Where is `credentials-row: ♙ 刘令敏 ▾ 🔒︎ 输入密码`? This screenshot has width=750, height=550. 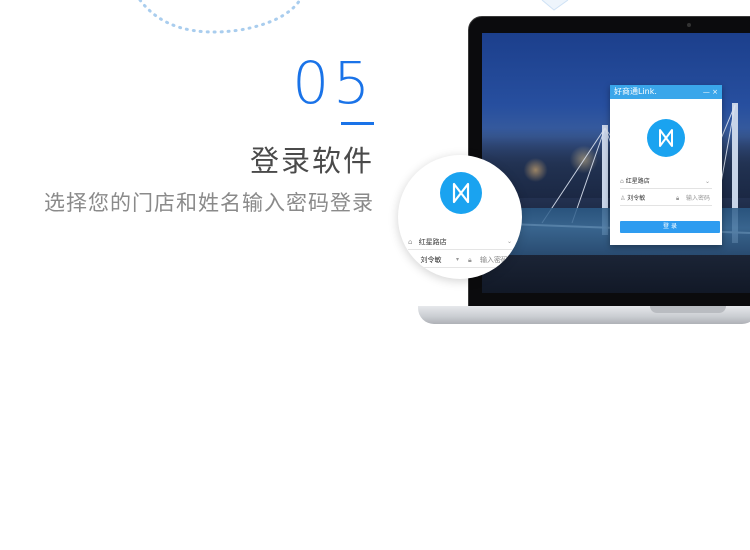
credentials-row: ♙ 刘令敏 ▾ 🔒︎ 输入密码 is located at coordinates (465, 260).